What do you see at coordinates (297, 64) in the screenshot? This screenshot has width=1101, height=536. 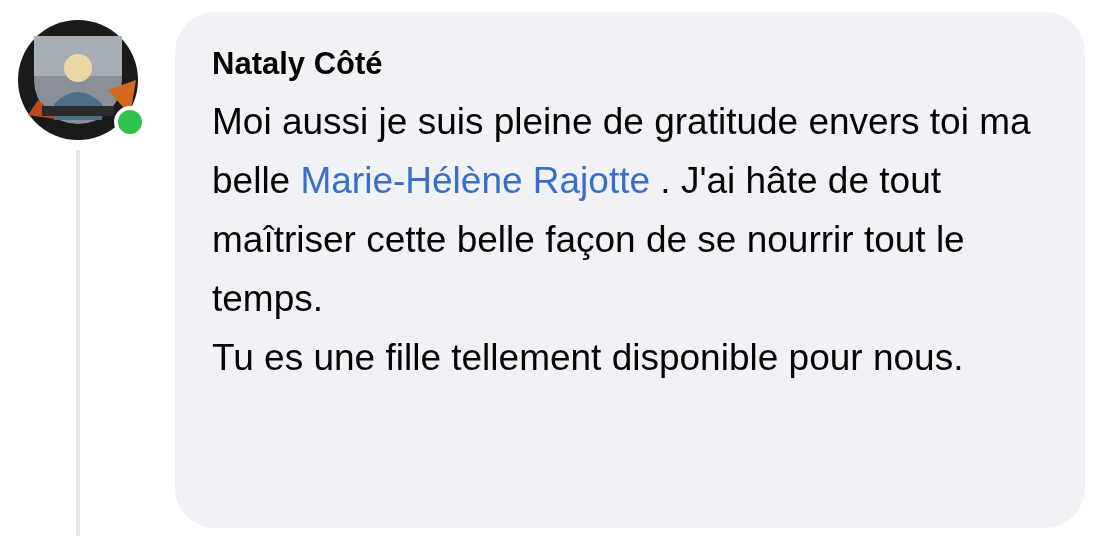 I see `author-name: Nataly Côté` at bounding box center [297, 64].